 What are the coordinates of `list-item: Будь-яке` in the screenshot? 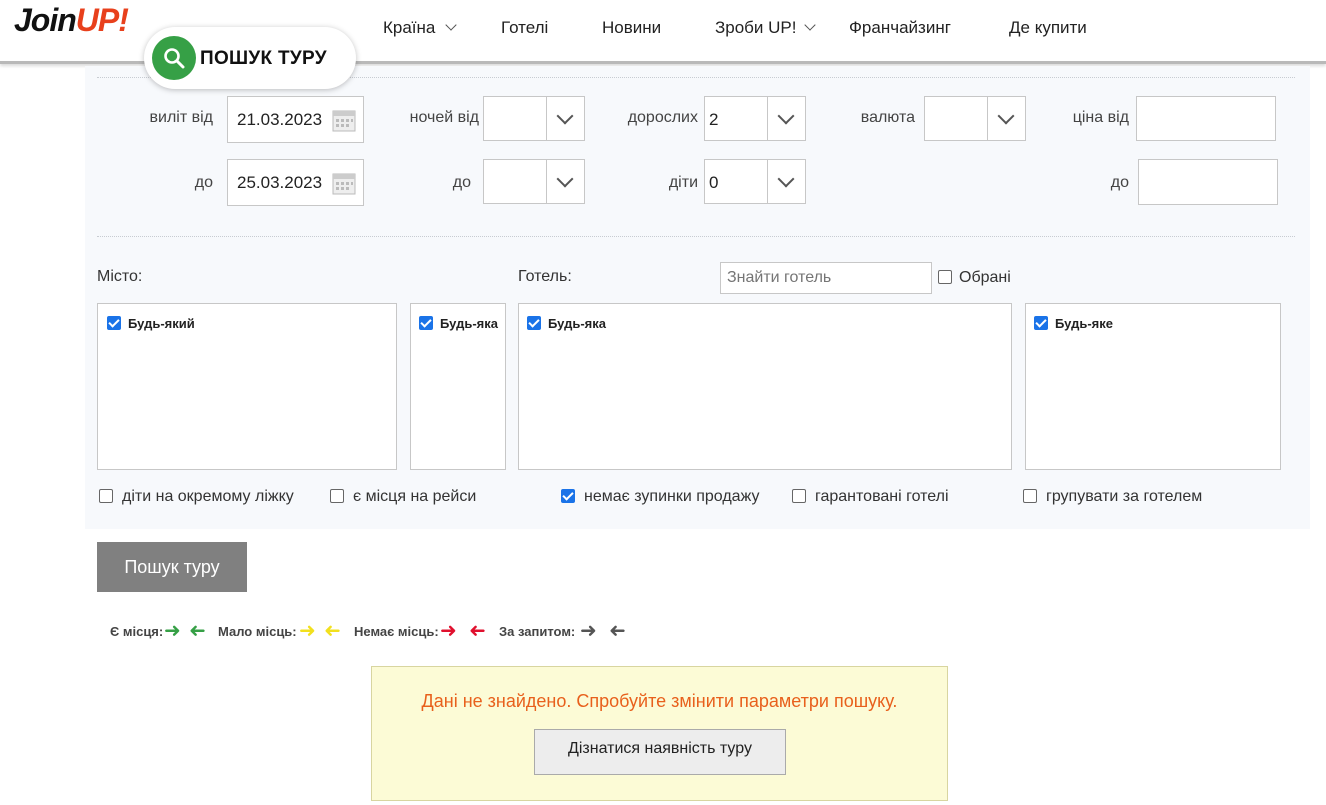 It's located at (1073, 323).